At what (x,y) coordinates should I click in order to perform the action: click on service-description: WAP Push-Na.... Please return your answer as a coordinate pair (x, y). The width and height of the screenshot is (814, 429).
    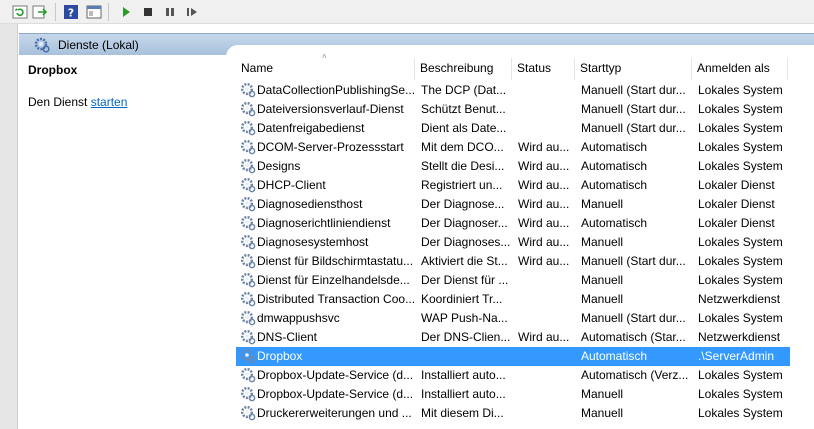
    Looking at the image, I should click on (464, 318).